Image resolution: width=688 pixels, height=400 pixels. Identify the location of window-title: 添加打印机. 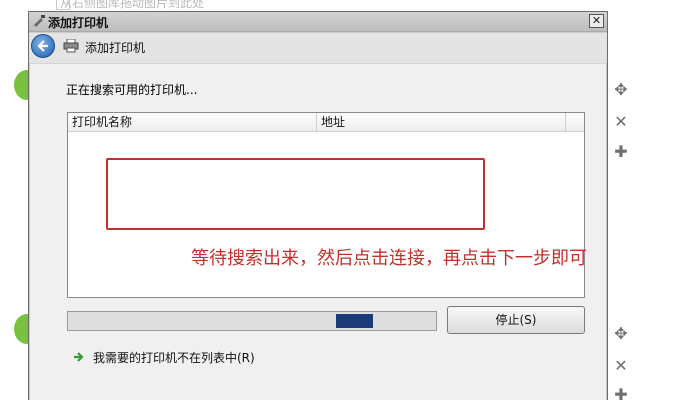
(78, 23).